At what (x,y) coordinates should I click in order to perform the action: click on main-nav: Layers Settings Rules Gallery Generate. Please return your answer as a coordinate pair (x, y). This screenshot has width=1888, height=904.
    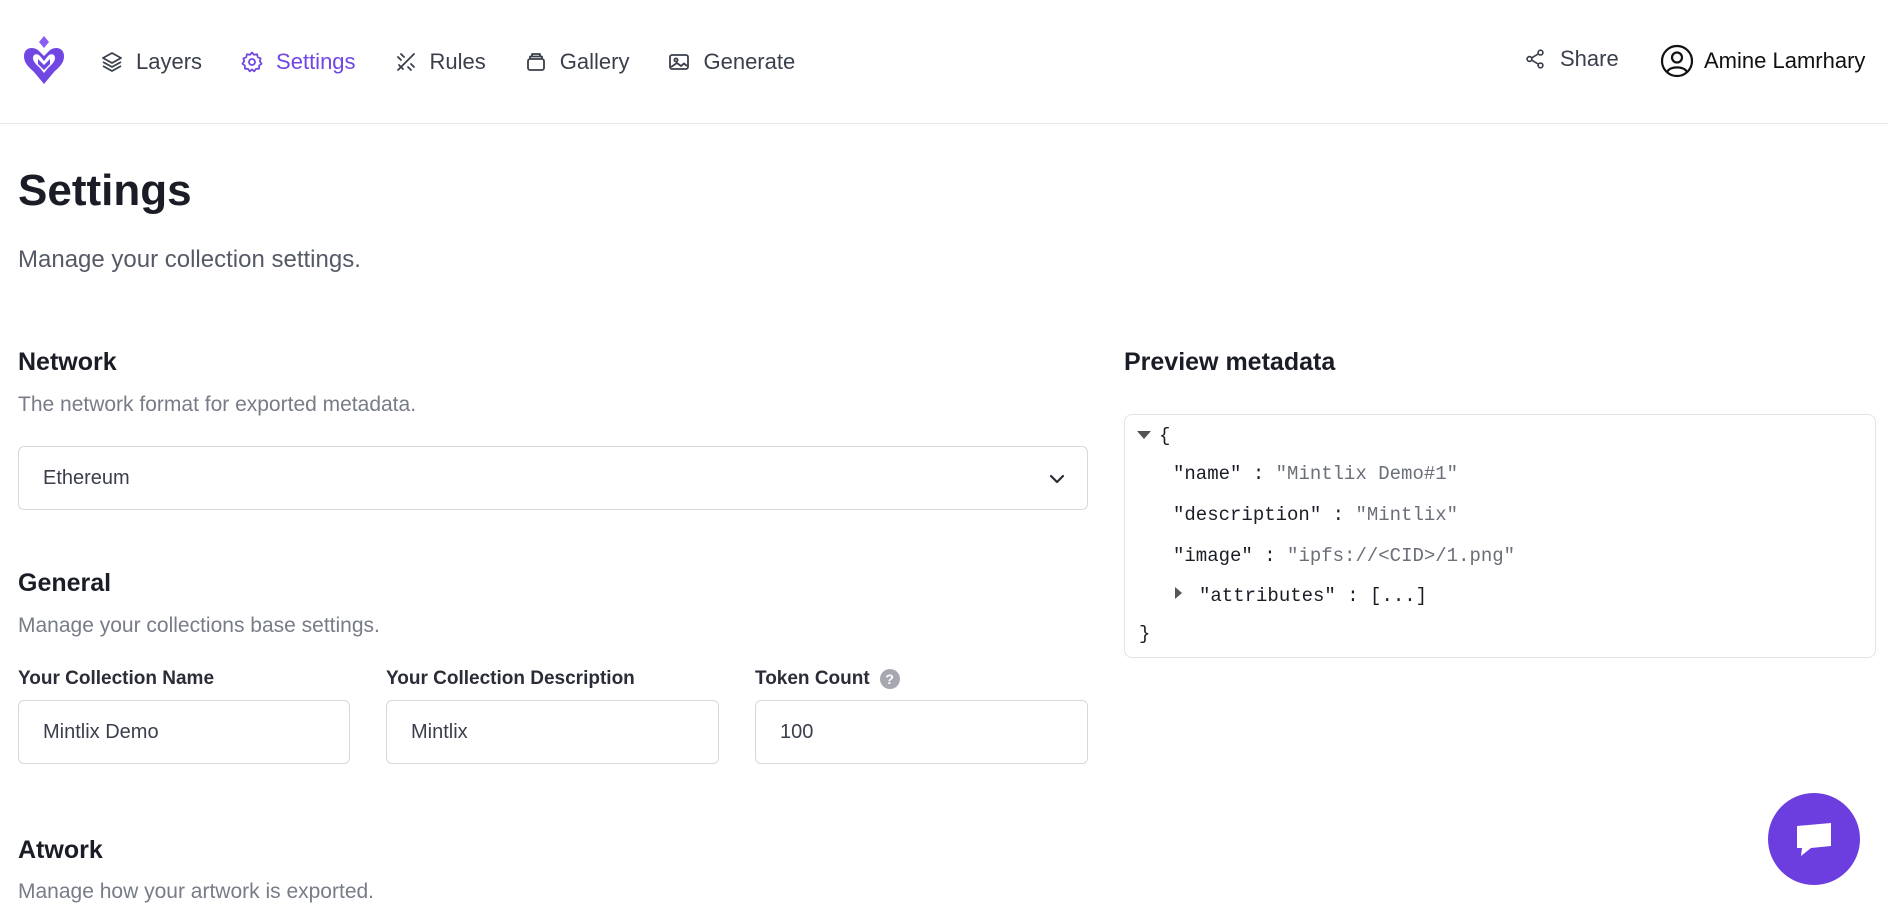
    Looking at the image, I should click on (466, 62).